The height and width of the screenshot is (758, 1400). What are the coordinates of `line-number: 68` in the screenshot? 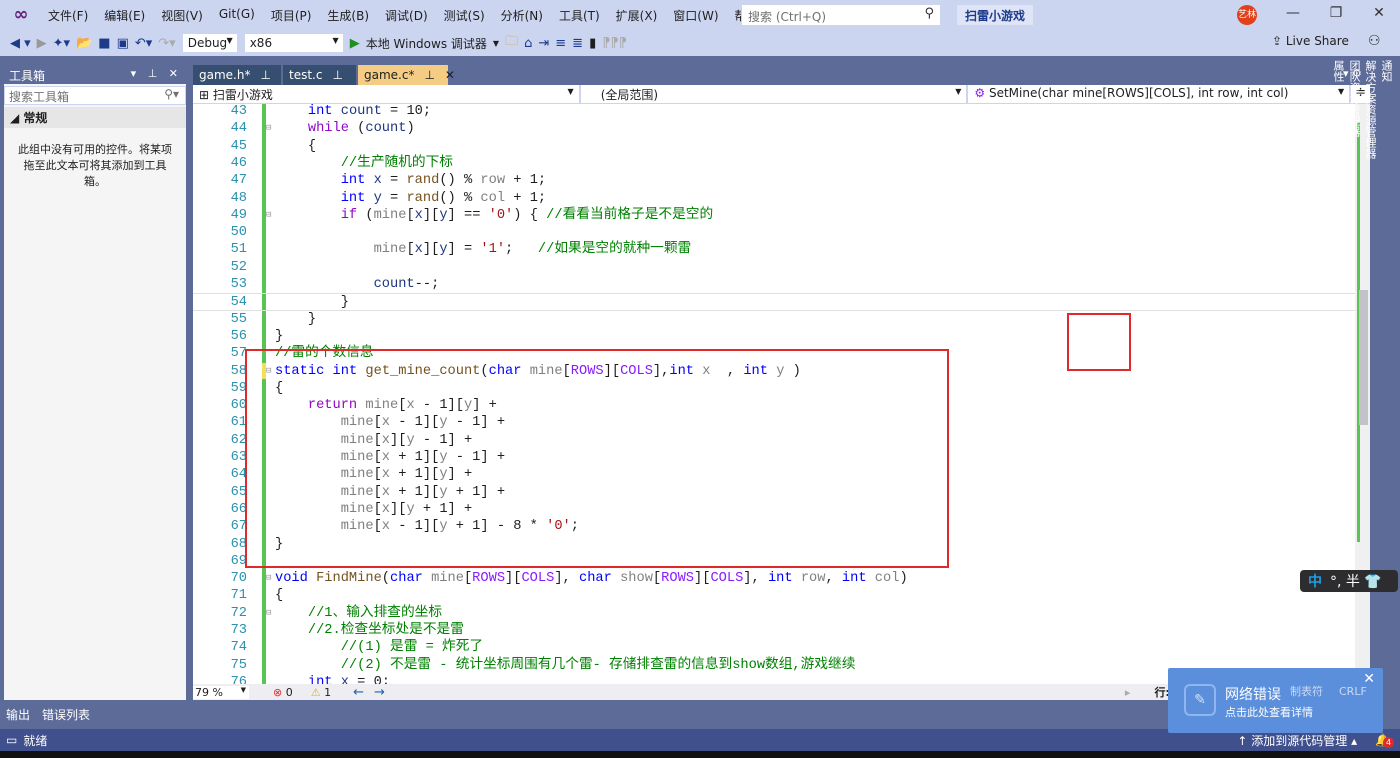 It's located at (238, 544).